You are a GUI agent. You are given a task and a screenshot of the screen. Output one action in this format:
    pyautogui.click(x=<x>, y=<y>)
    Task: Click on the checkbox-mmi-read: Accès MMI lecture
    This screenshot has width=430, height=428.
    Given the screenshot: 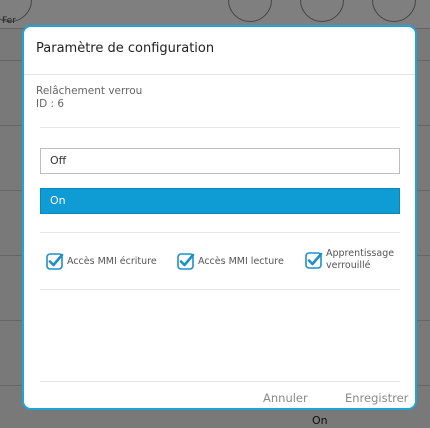 What is the action you would take?
    pyautogui.click(x=230, y=261)
    